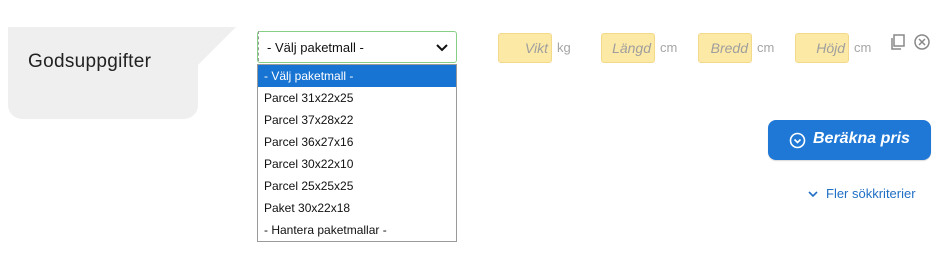  What do you see at coordinates (729, 48) in the screenshot?
I see `width-placeholder: Bredd` at bounding box center [729, 48].